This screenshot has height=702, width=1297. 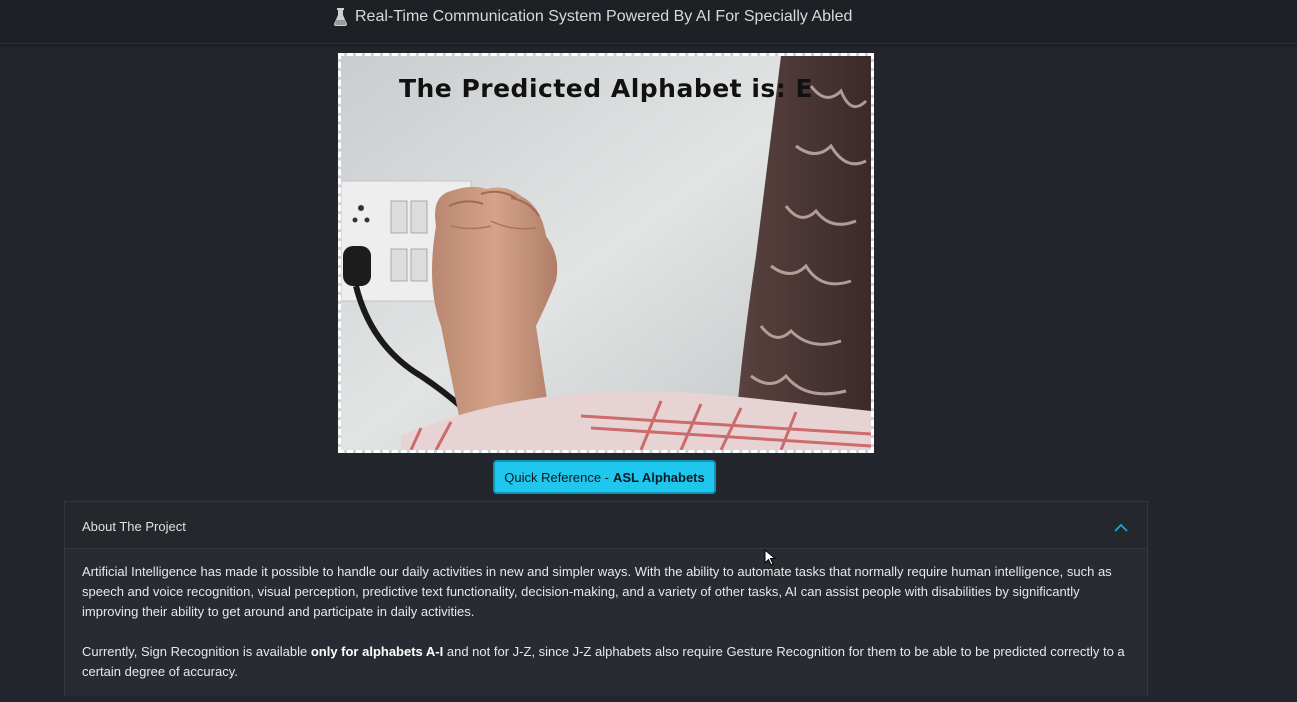 I want to click on quick-reference-label-bold: ASL Alphabets, so click(x=659, y=477).